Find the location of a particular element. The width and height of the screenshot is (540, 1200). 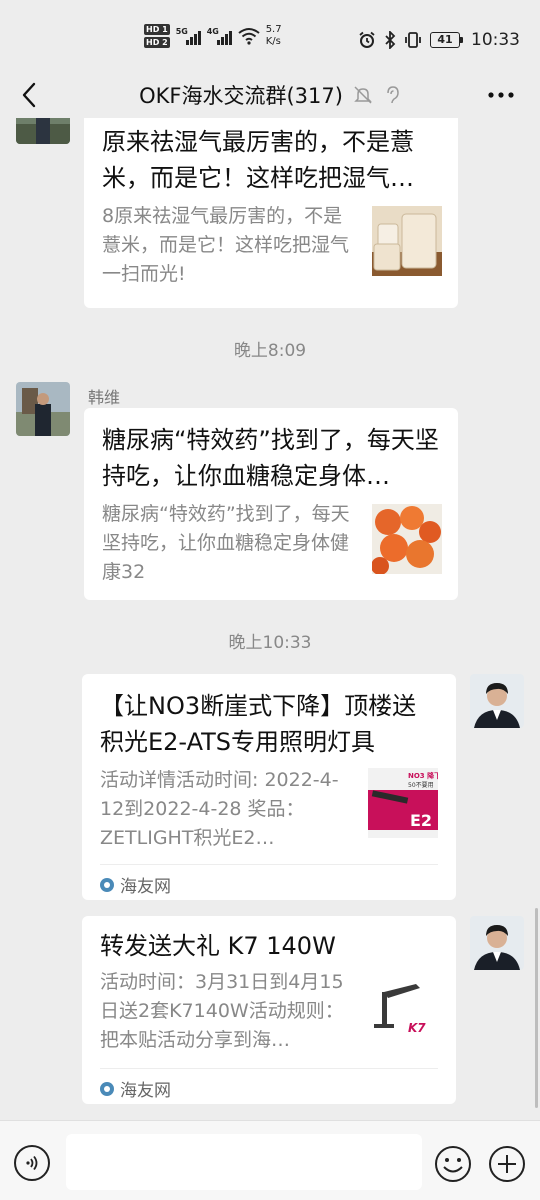

link-card-thumbnail: NO3 降下 50不要用 E2 is located at coordinates (403, 803).